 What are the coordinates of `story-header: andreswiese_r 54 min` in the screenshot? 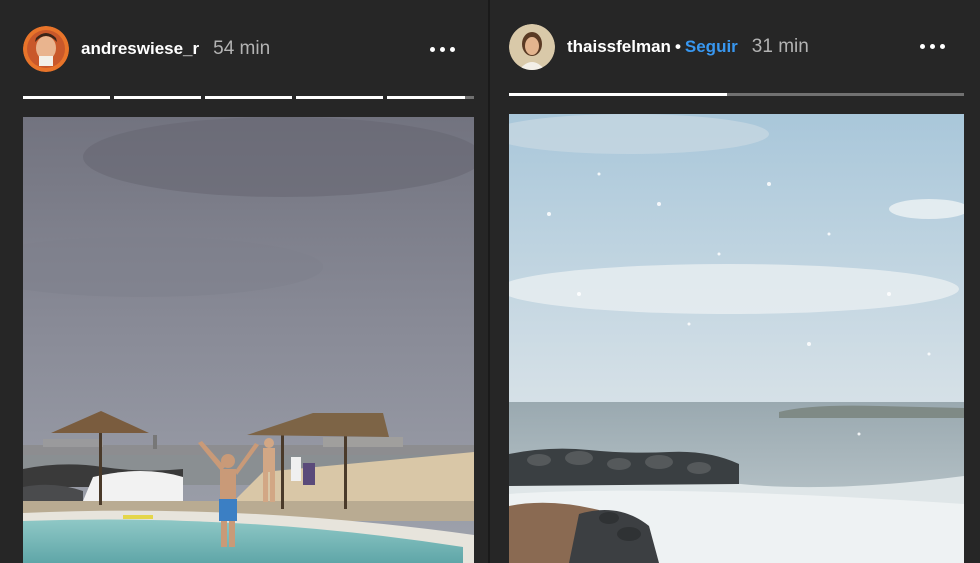 It's located at (146, 49).